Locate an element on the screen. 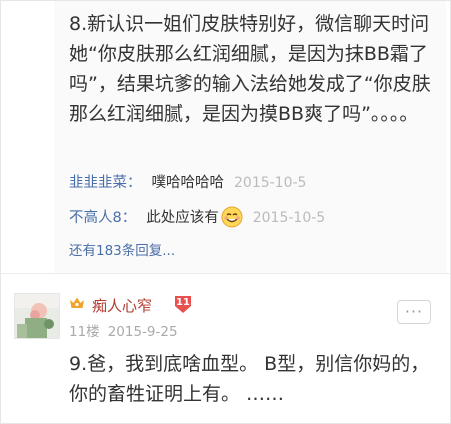  reply-item: 不高人8： 此处应该有 2015-10-5 is located at coordinates (197, 217).